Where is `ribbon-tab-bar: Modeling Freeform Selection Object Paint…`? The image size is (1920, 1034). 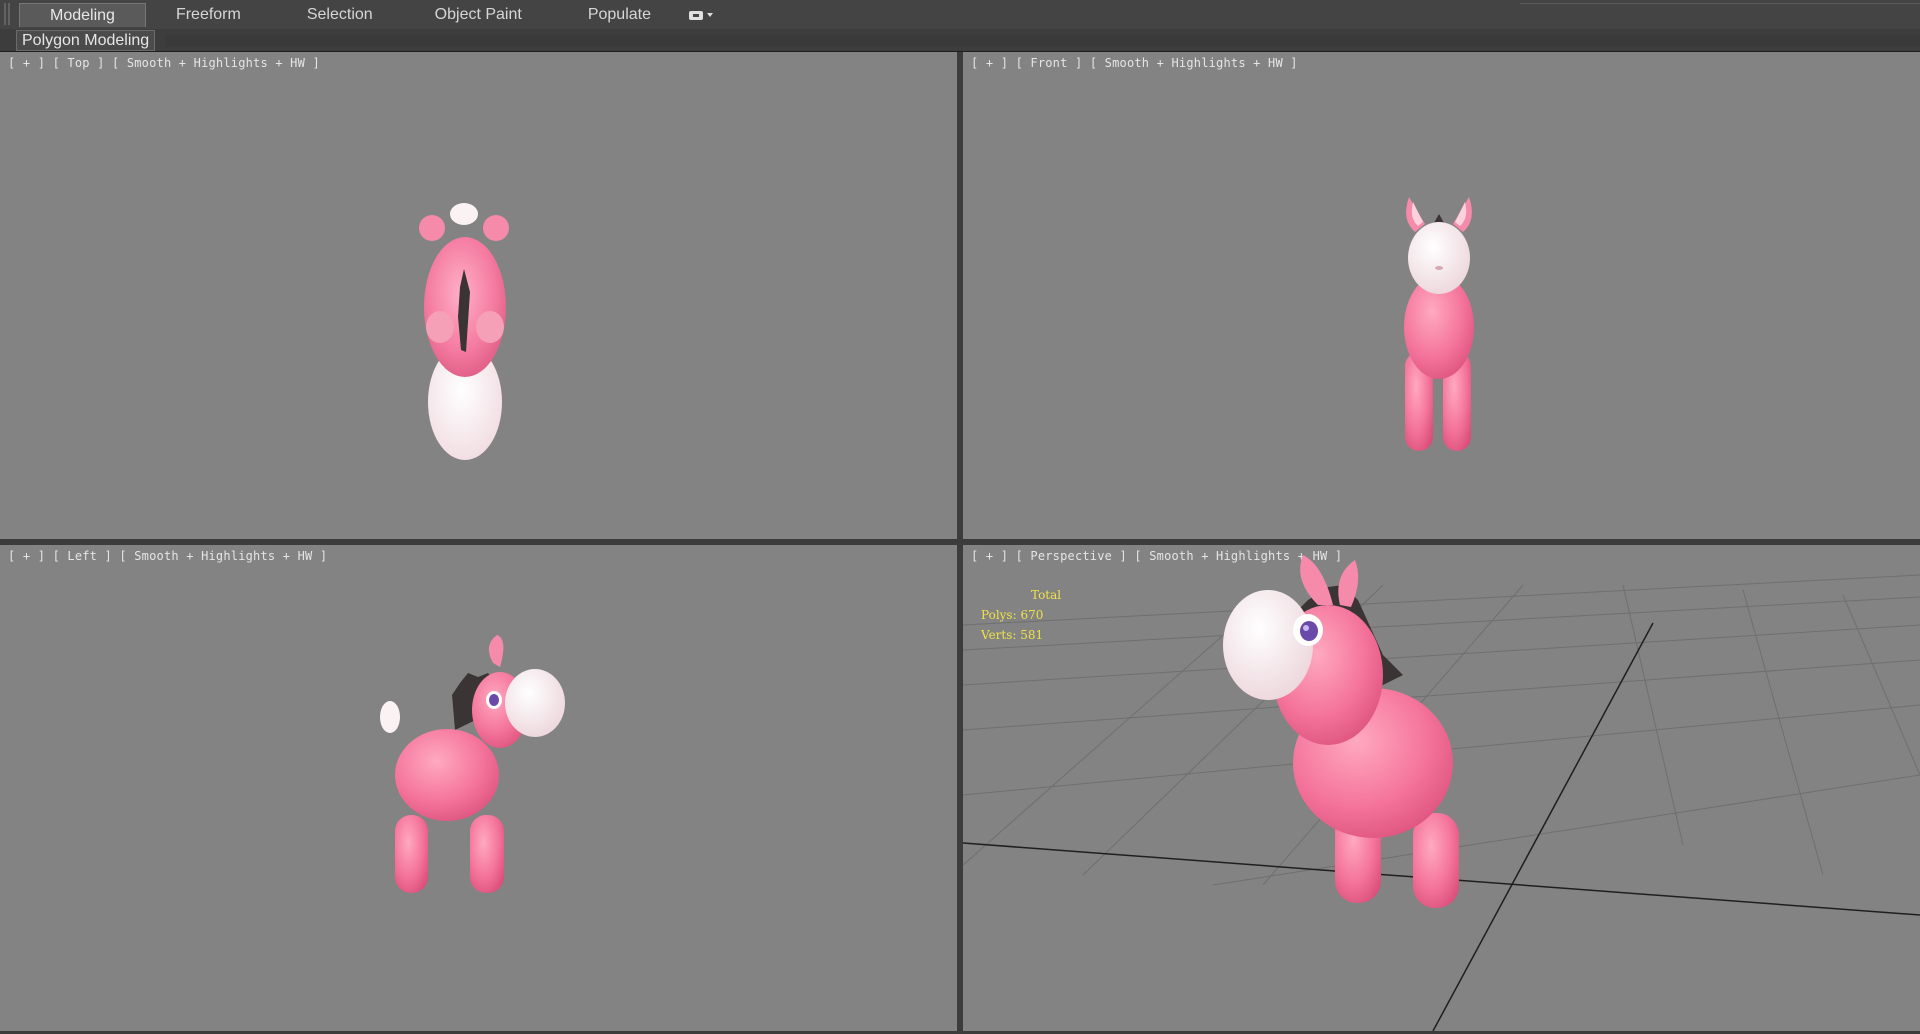
ribbon-tab-bar: Modeling Freeform Selection Object Paint… is located at coordinates (960, 15).